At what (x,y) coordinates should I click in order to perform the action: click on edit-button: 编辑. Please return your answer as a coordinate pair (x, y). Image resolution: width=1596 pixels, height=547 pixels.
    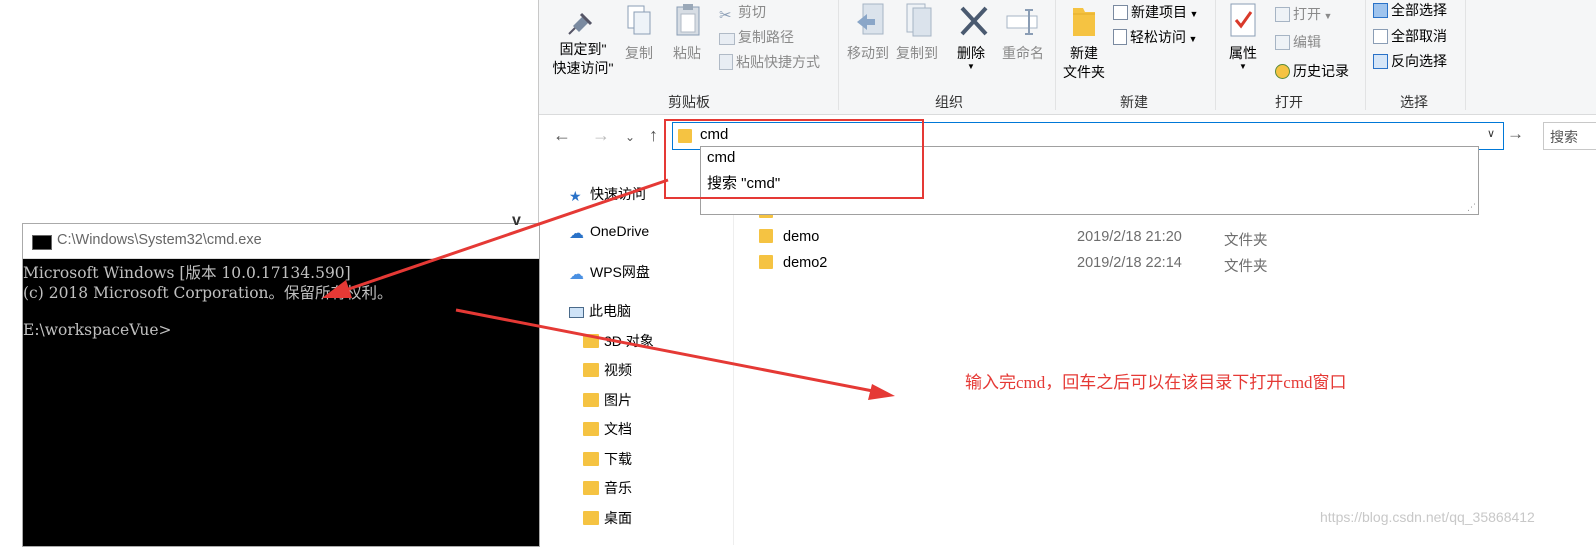
    Looking at the image, I should click on (1298, 42).